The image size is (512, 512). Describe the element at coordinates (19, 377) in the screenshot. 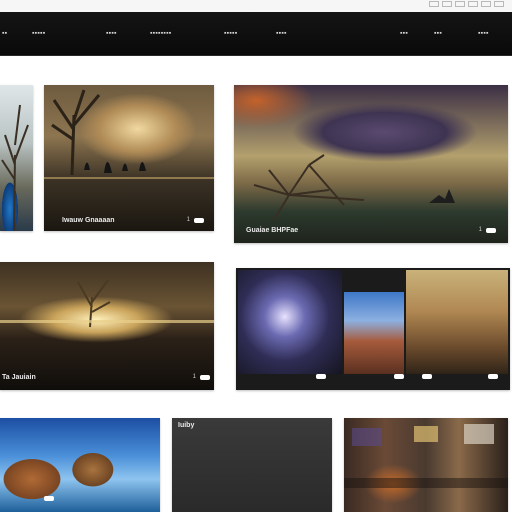

I see `card-caption: Ta Jauiain` at that location.